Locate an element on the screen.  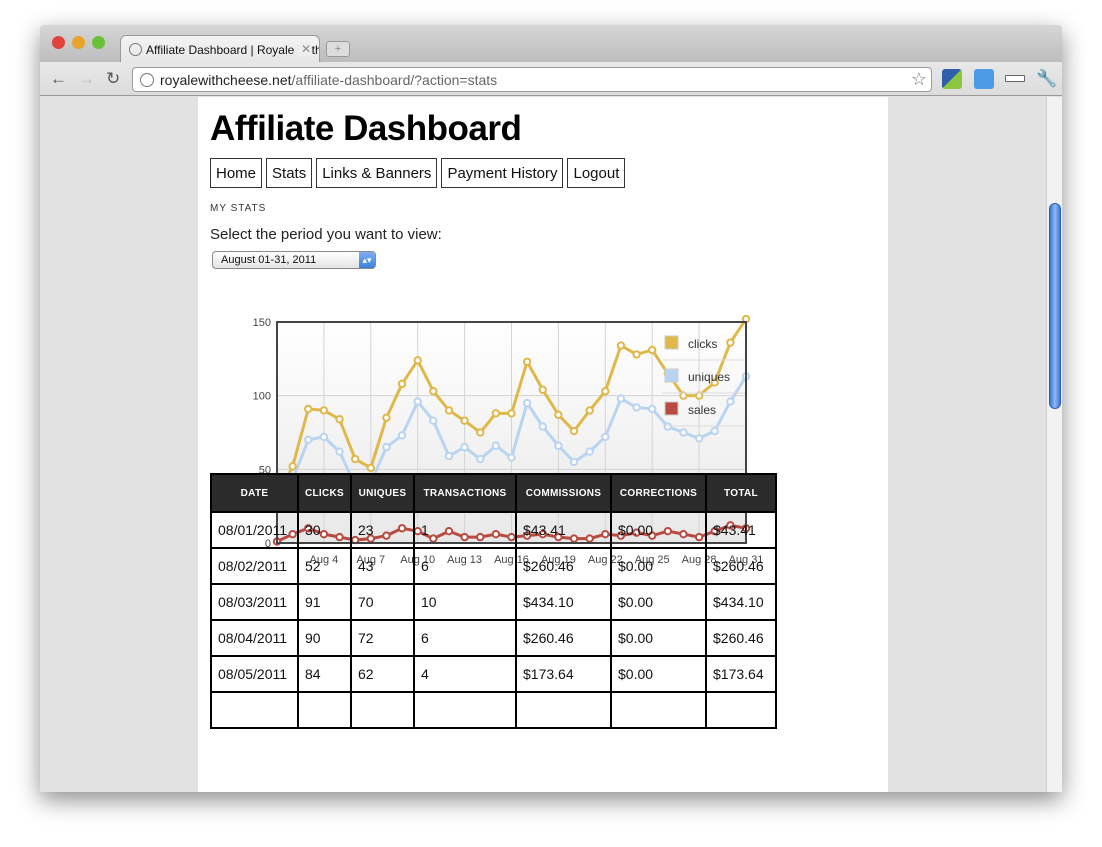
legend-swatch-uniques is located at coordinates (671, 375).